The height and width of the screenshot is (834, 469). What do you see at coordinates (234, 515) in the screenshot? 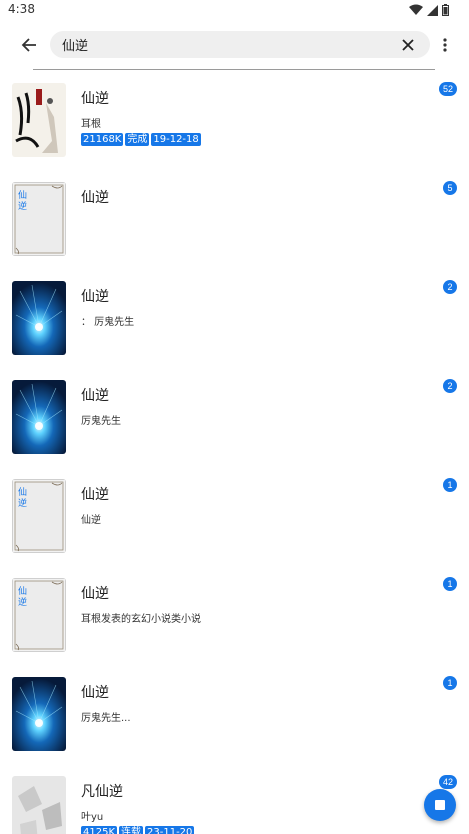
I see `search-result-item: 仙逆仙逆 仙逆 1` at bounding box center [234, 515].